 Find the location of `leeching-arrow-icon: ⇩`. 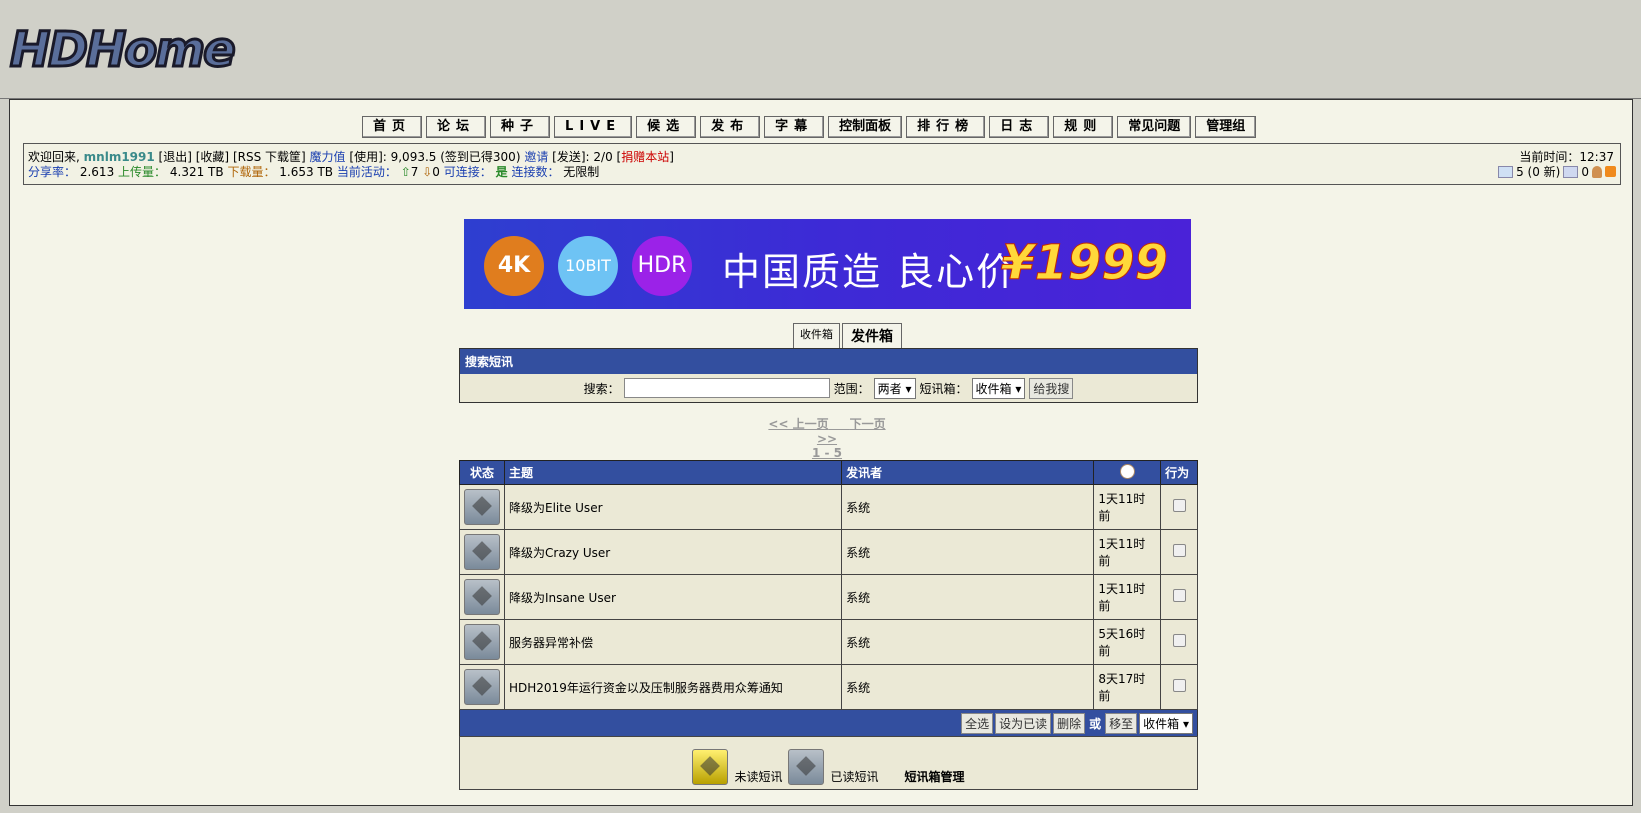

leeching-arrow-icon: ⇩ is located at coordinates (427, 172).